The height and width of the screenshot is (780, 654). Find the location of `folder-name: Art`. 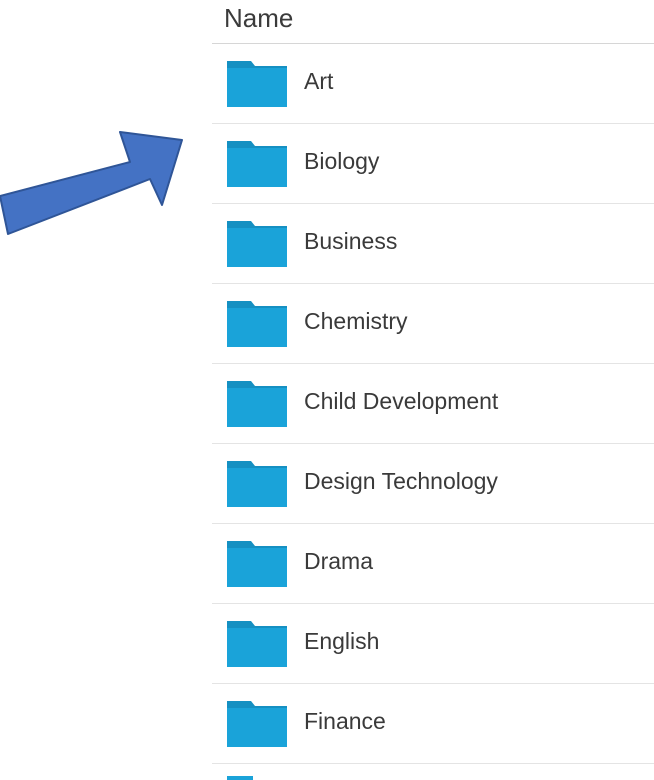

folder-name: Art is located at coordinates (319, 81).